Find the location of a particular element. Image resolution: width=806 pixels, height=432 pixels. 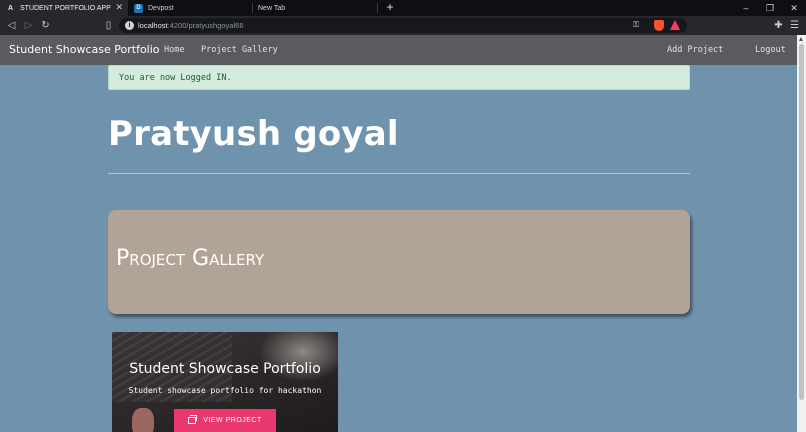

url-path: :4200/pratyushgoyal66 is located at coordinates (205, 25).